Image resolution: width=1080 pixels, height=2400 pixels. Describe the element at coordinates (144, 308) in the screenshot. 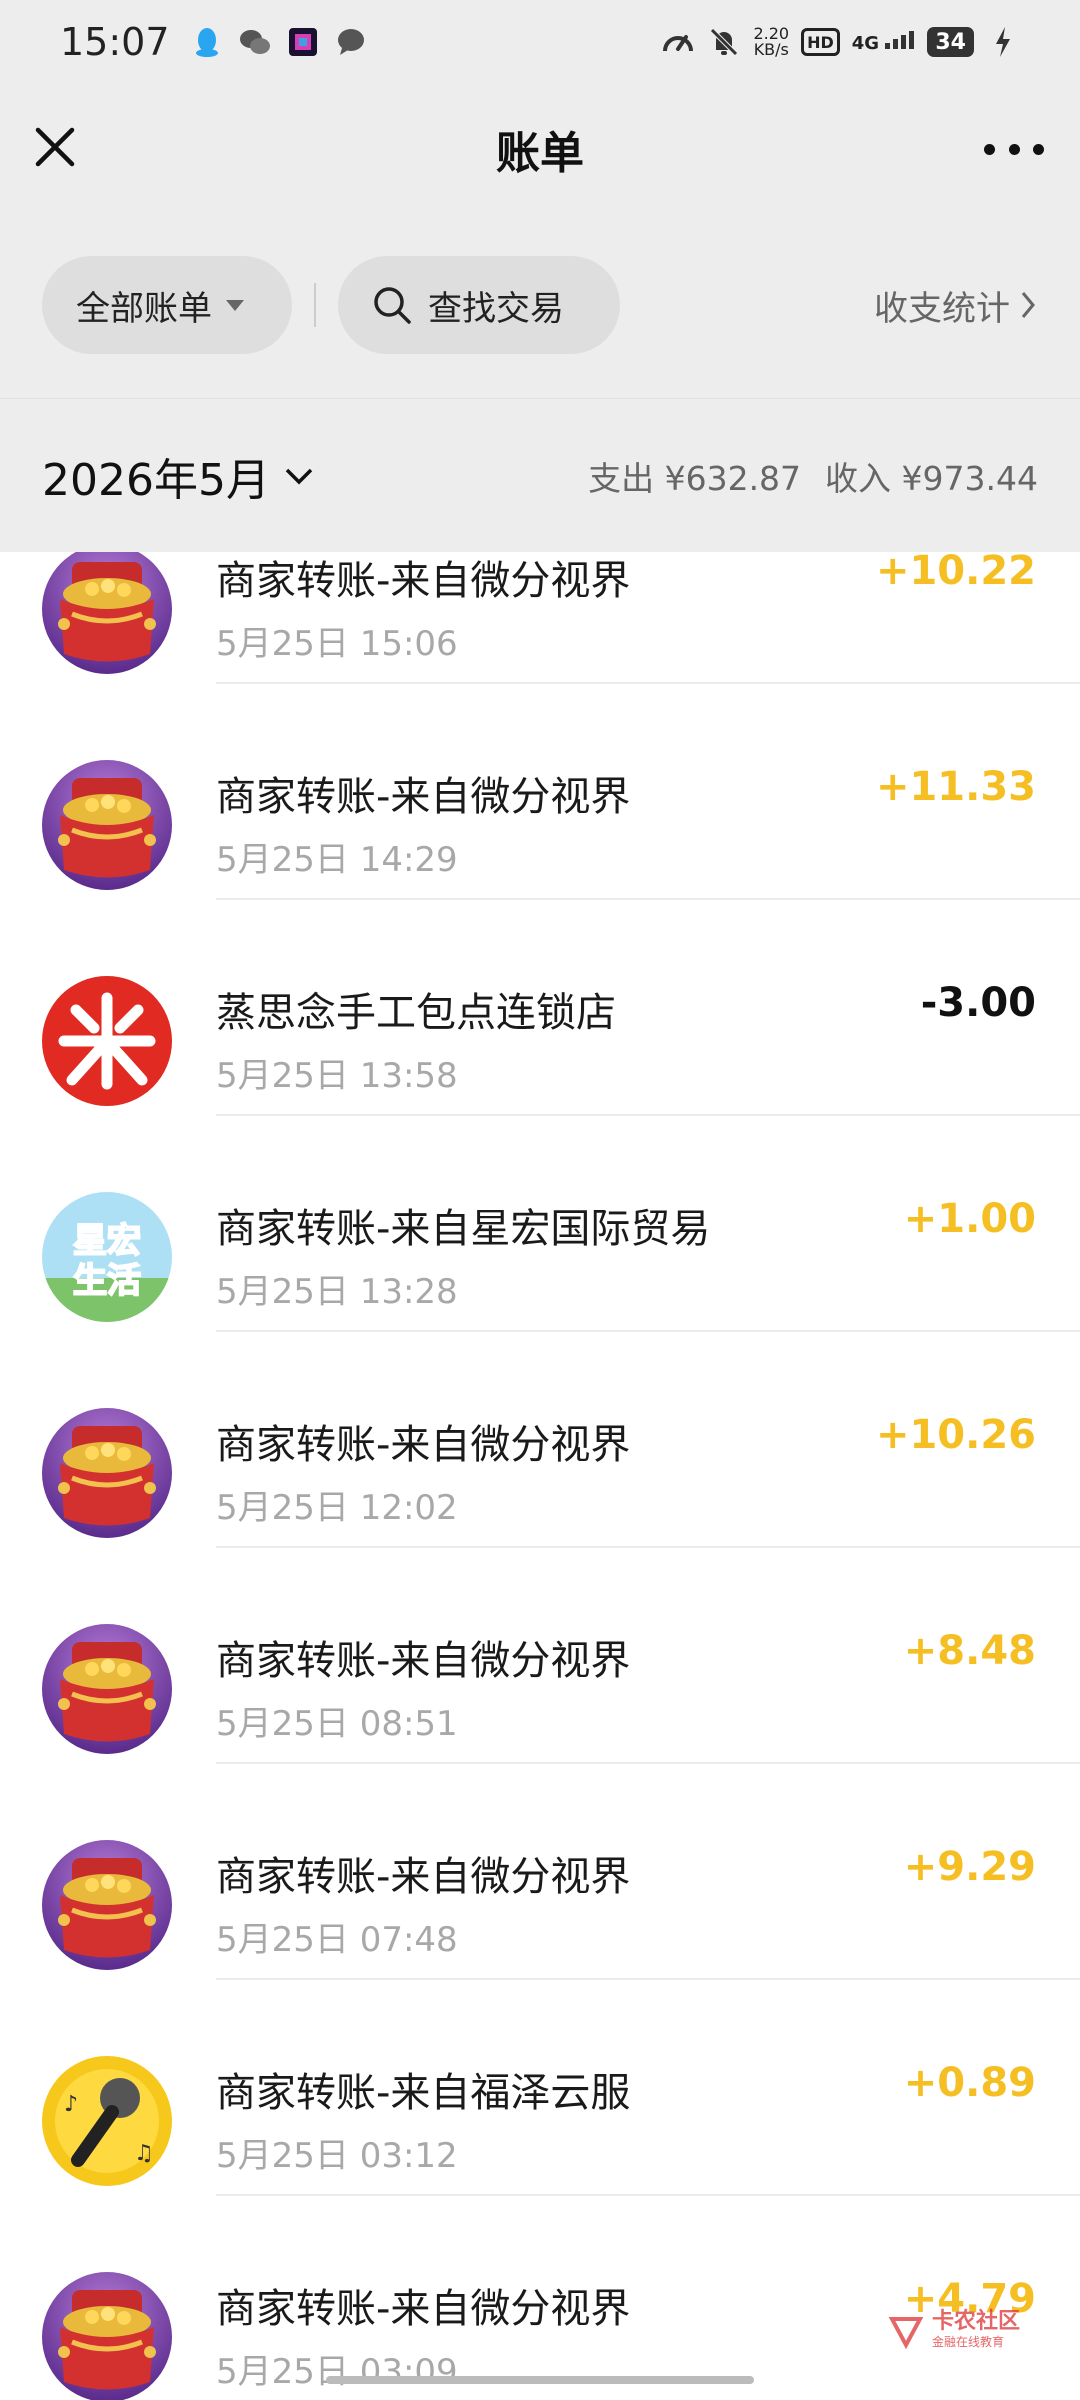

I see `all-bills-label: 全部账单` at that location.